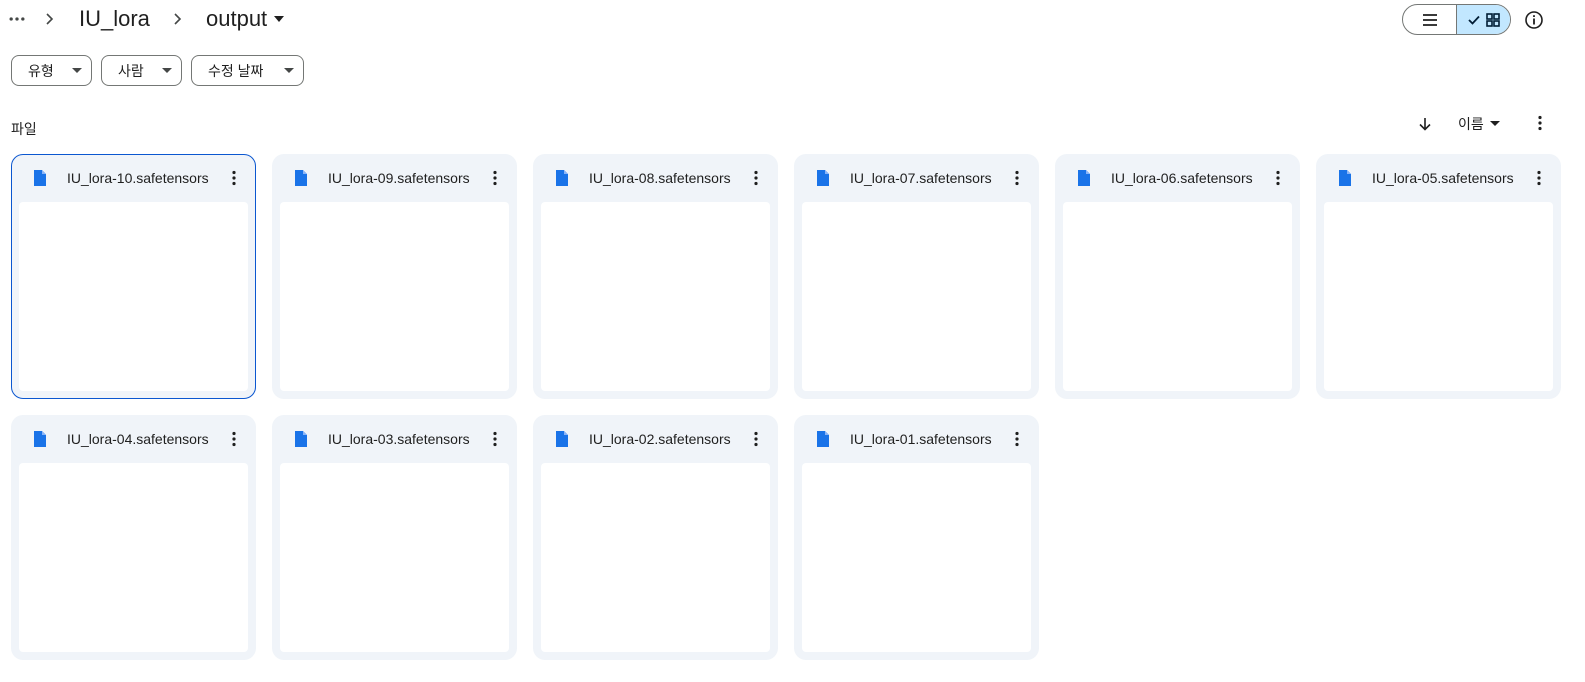  Describe the element at coordinates (237, 18) in the screenshot. I see `breadcrumb-current-label: output` at that location.